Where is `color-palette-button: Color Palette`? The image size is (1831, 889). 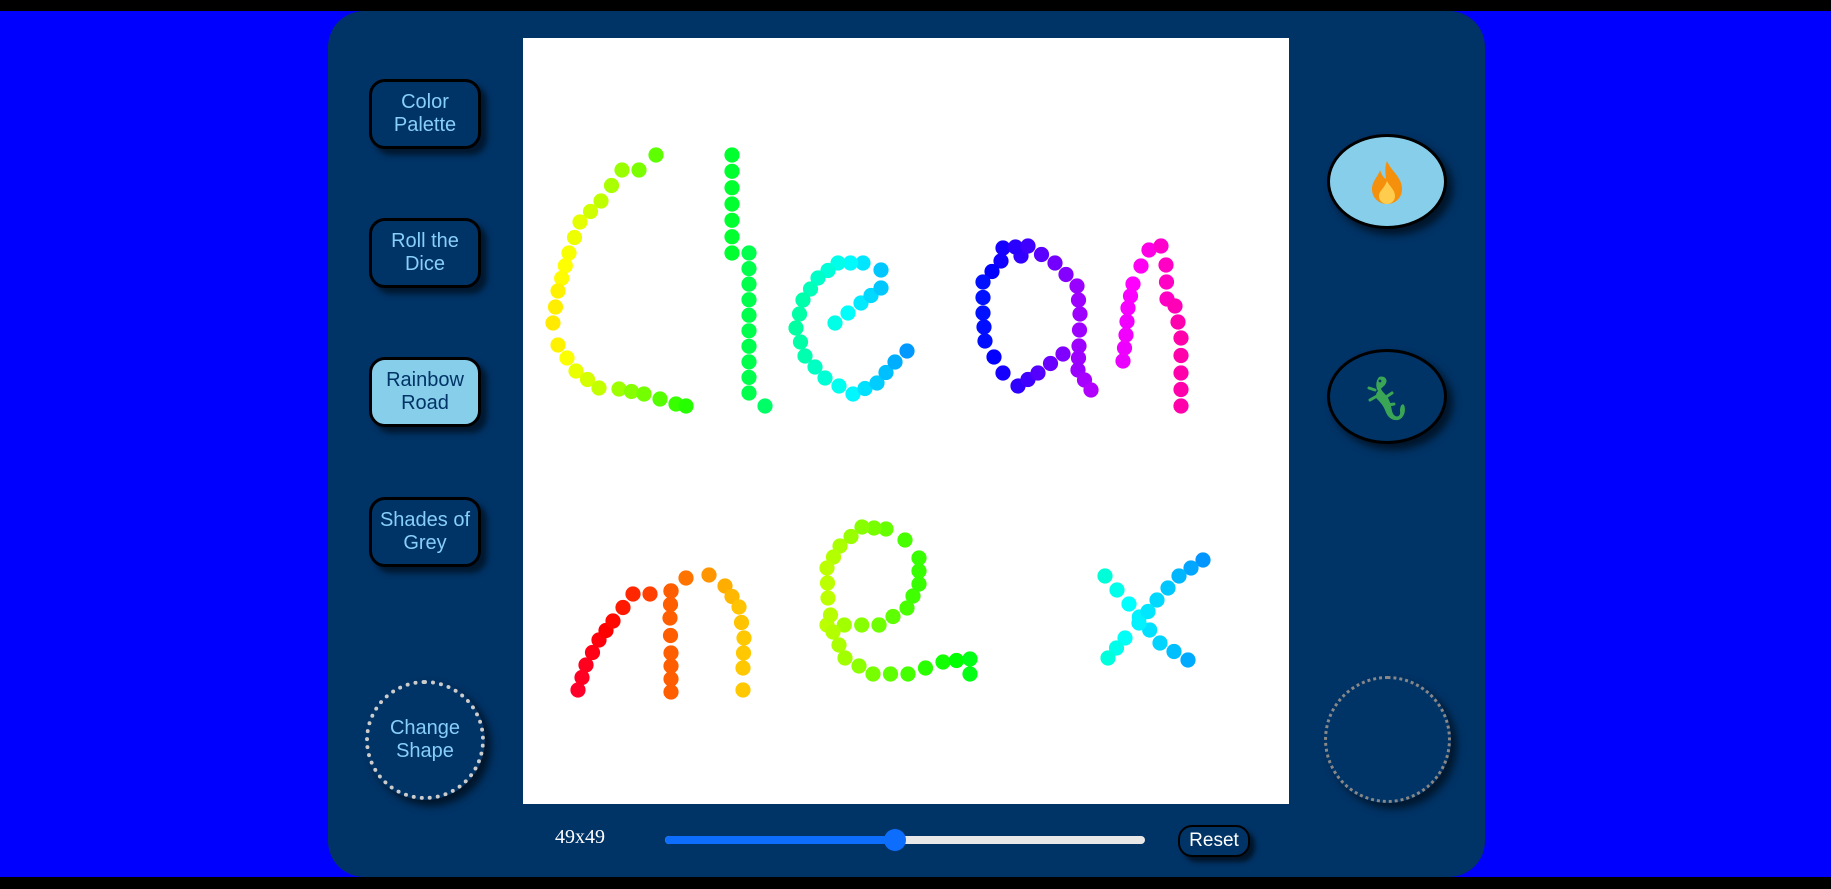
color-palette-button: Color Palette is located at coordinates (425, 114).